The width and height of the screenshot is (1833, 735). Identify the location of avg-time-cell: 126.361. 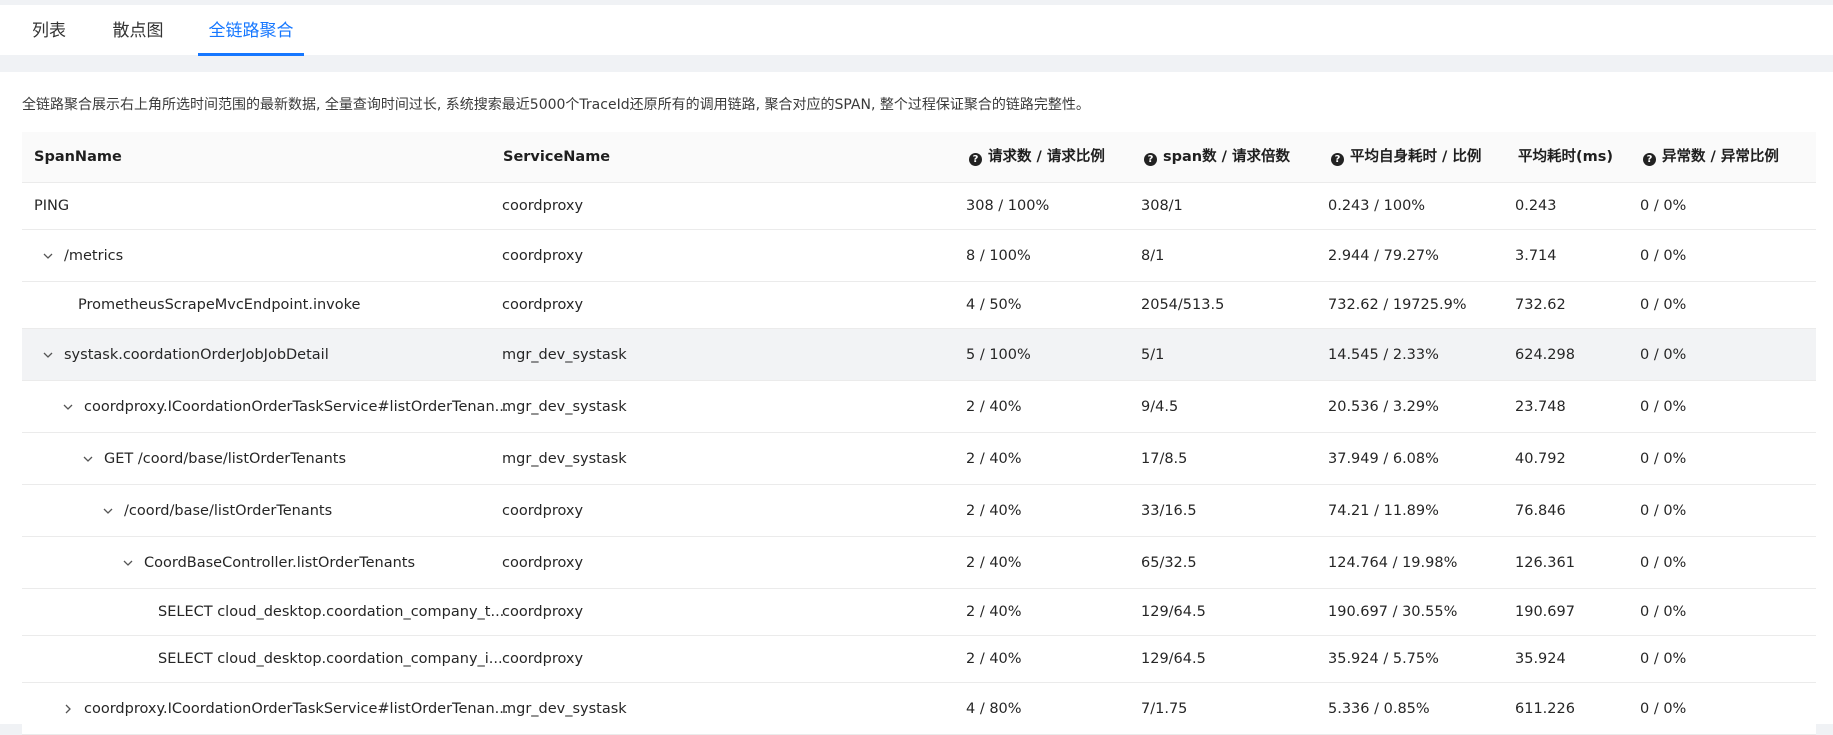
(1545, 562).